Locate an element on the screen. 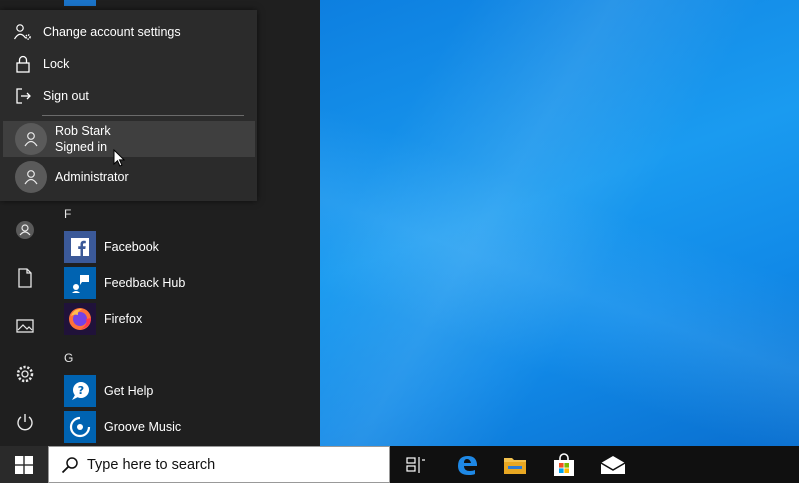 The image size is (799, 483). user-name: Rob Stark is located at coordinates (83, 131).